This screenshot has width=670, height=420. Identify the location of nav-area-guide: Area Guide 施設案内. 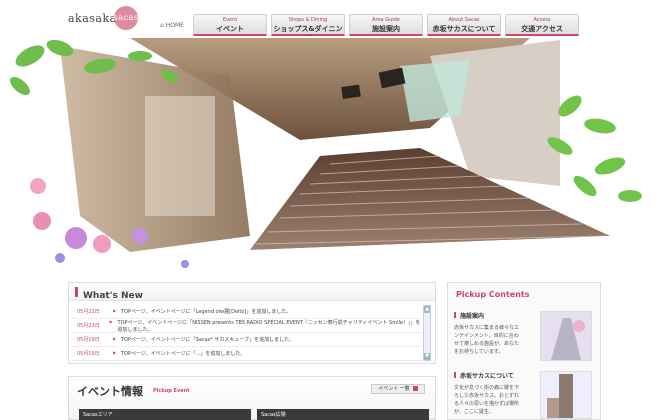
(386, 25).